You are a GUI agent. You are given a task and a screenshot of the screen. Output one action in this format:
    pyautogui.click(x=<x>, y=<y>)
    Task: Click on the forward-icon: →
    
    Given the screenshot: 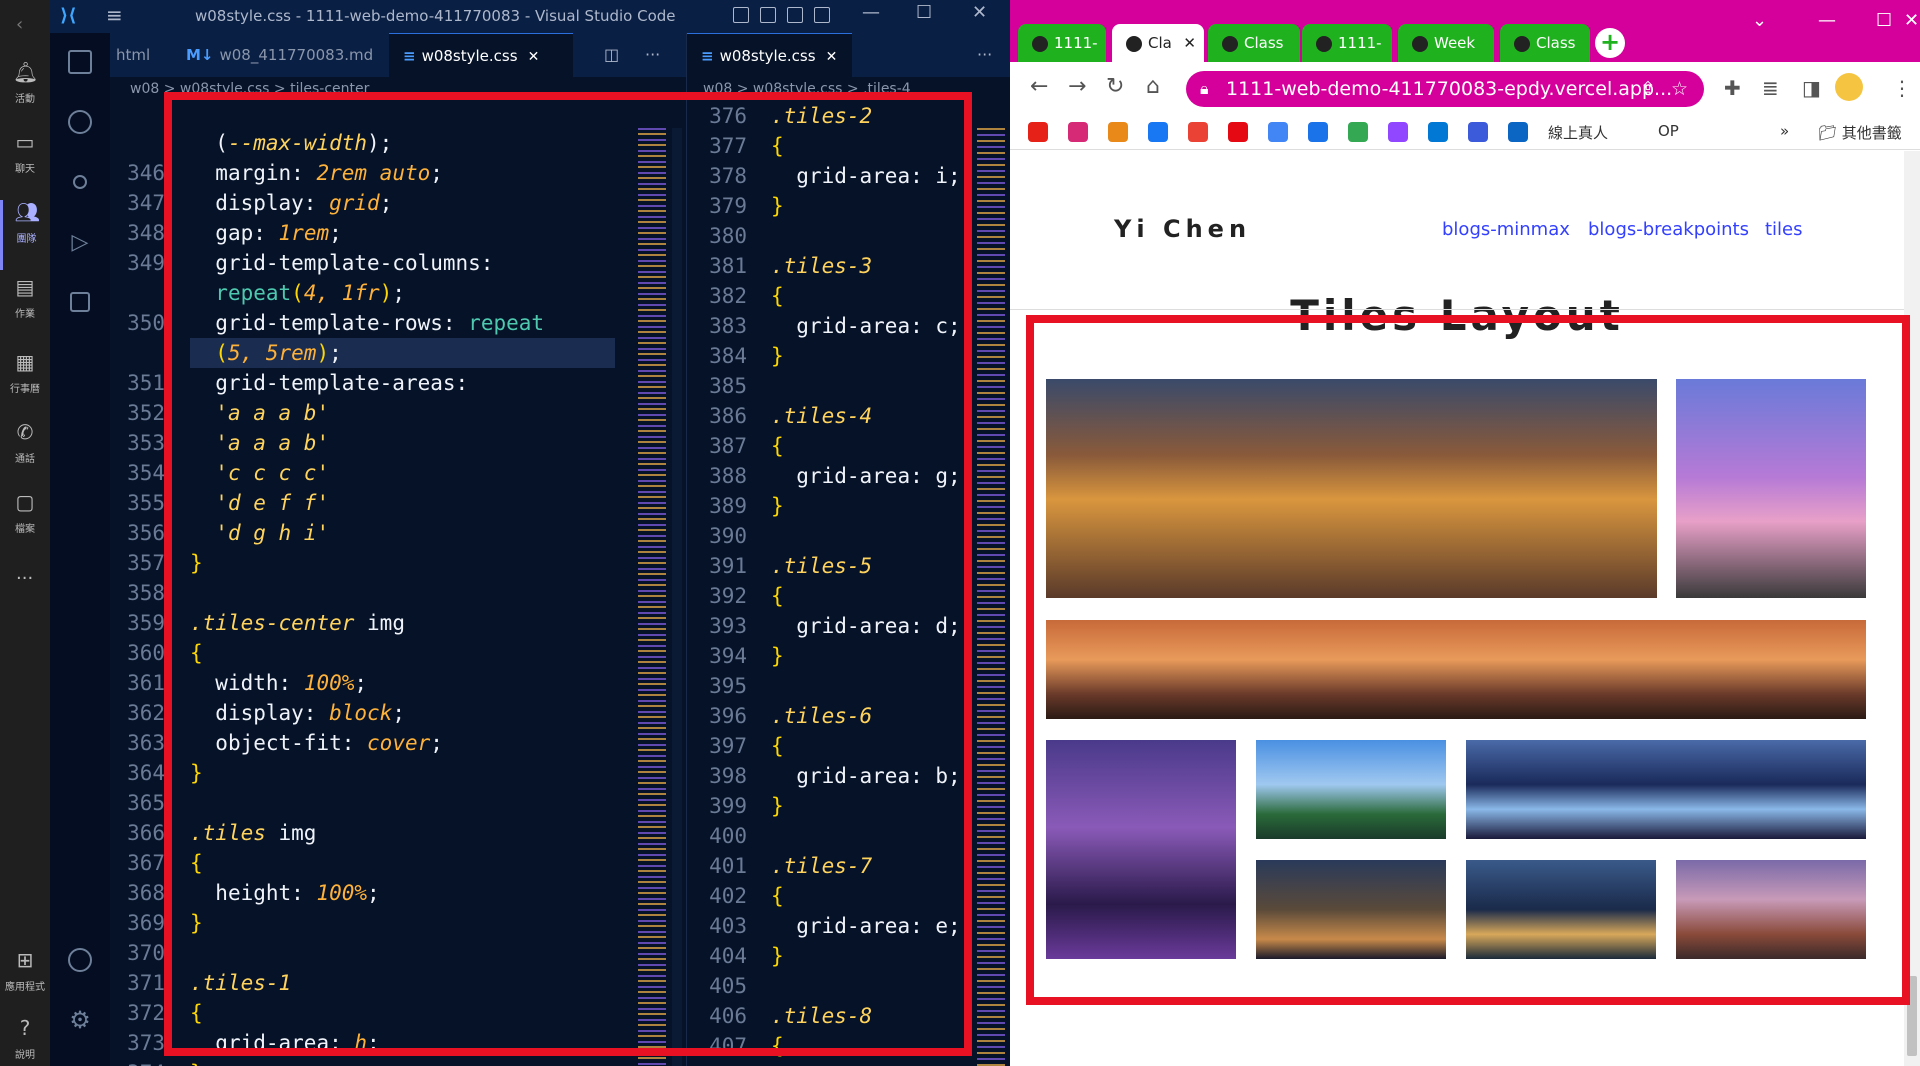 What is the action you would take?
    pyautogui.click(x=1077, y=86)
    